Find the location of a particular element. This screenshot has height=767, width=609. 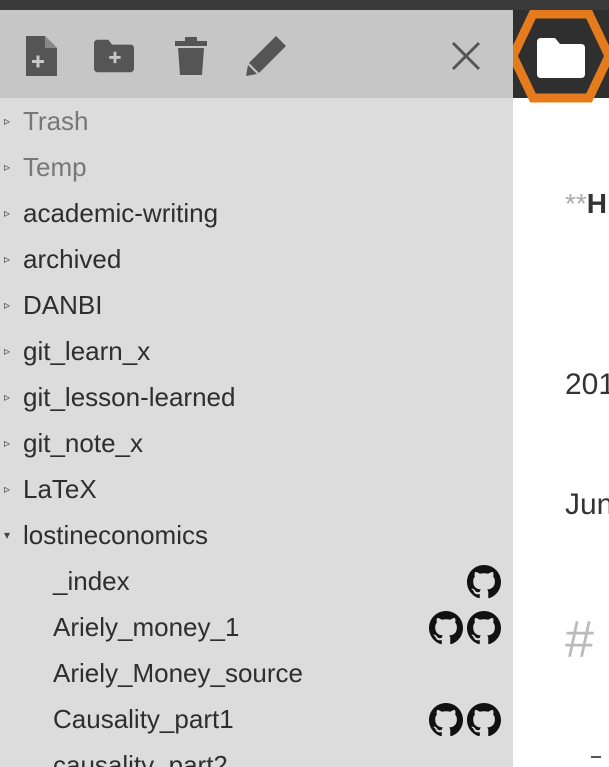

sidebar-toggle-button is located at coordinates (561, 63).